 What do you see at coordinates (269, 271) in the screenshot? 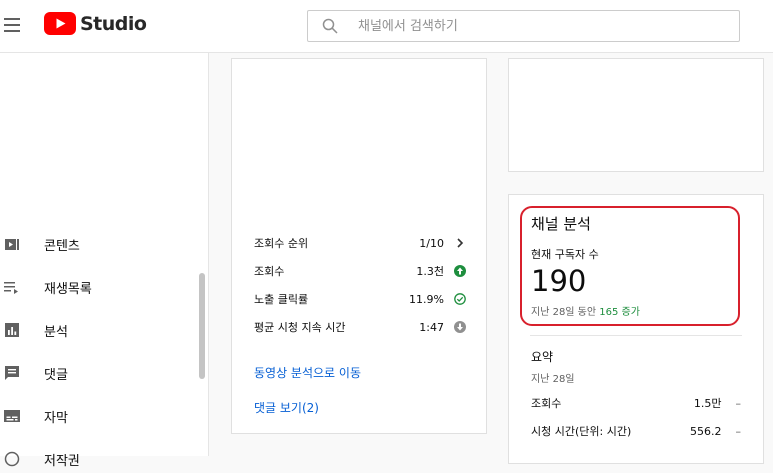
I see `stat-label: 조회수` at bounding box center [269, 271].